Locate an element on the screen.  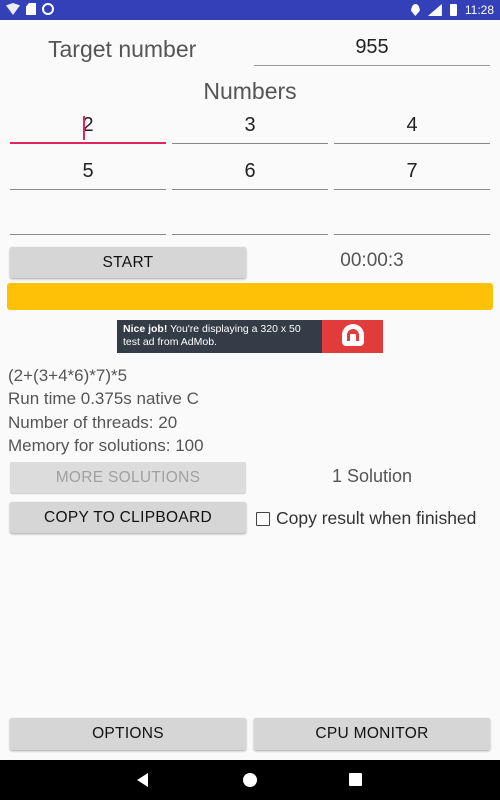
number-field-6: 7 is located at coordinates (412, 175).